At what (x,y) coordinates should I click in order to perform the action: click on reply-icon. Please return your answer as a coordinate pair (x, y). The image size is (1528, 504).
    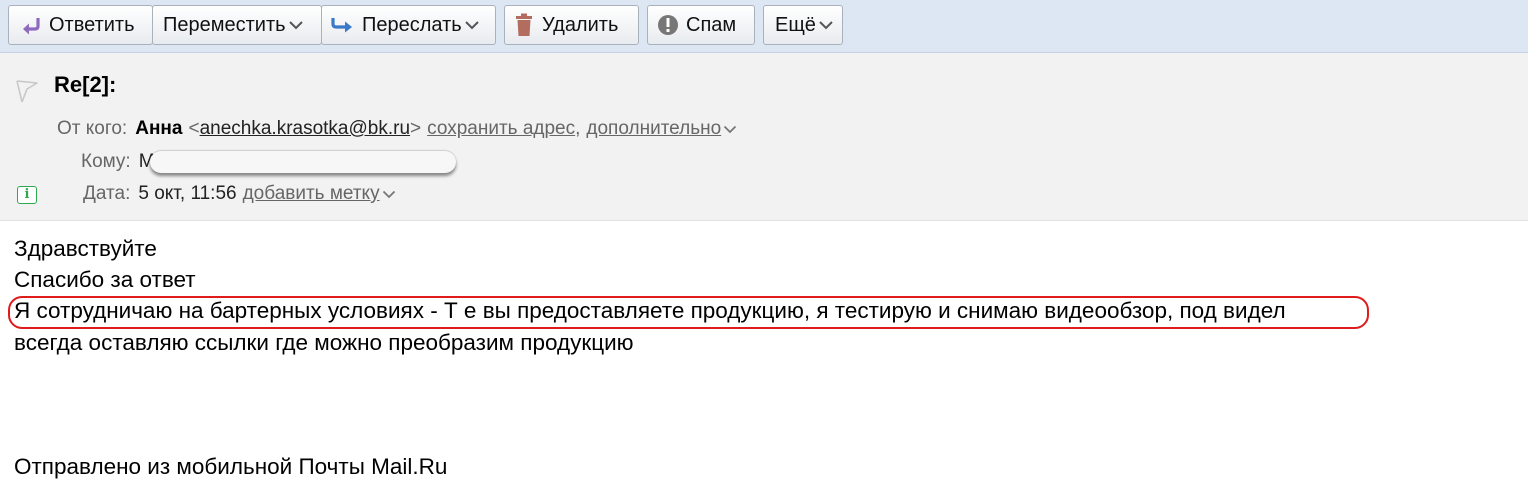
    Looking at the image, I should click on (32, 25).